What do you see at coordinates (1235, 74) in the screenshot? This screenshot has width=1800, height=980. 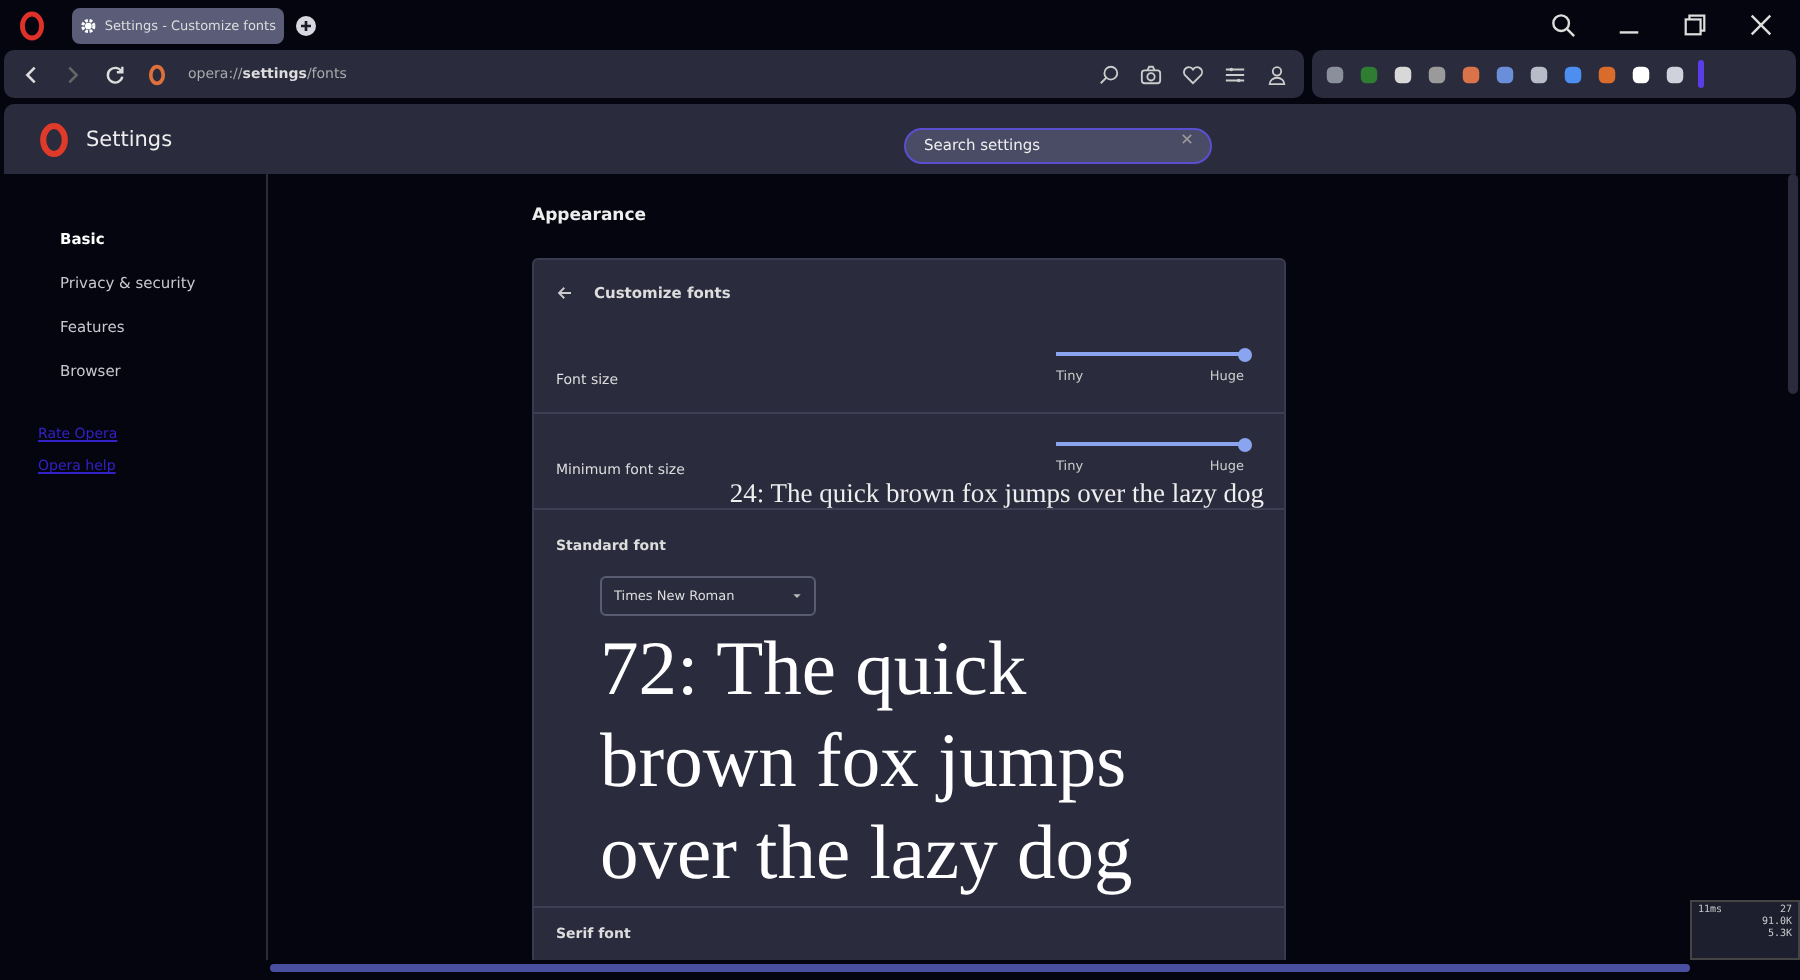 I see `sliders-icon` at bounding box center [1235, 74].